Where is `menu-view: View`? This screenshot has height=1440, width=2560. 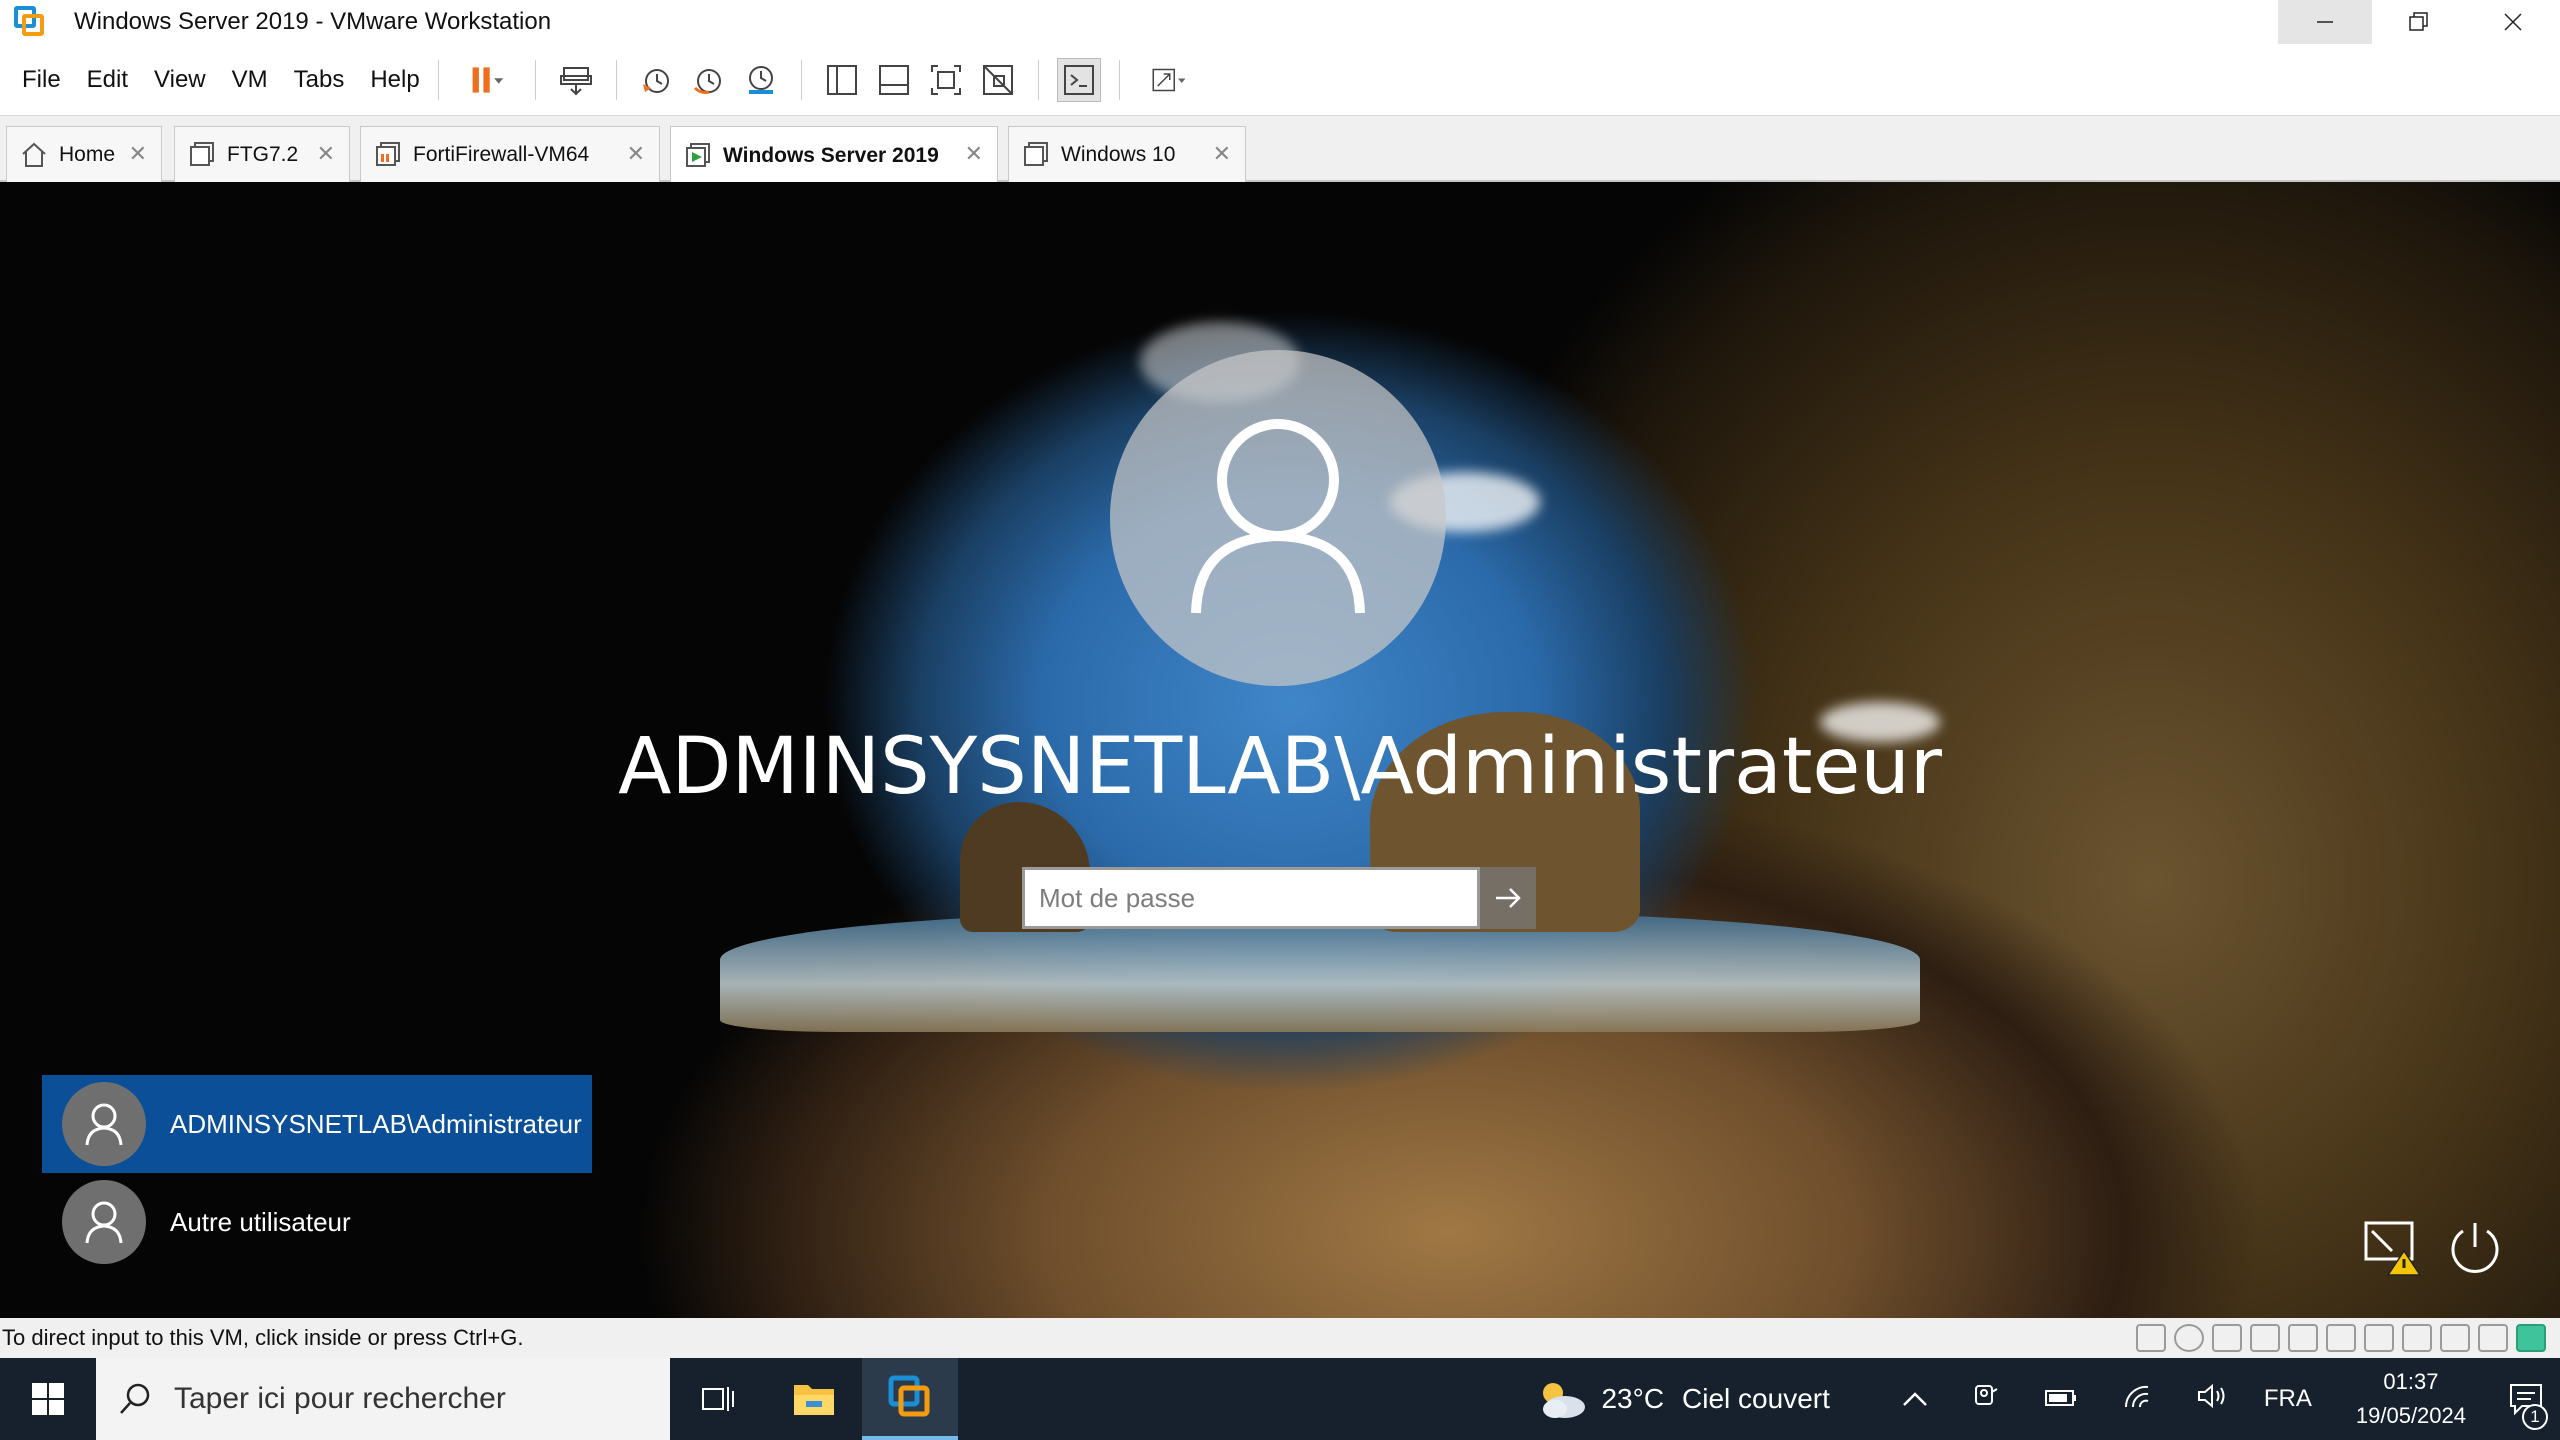 menu-view: View is located at coordinates (180, 80).